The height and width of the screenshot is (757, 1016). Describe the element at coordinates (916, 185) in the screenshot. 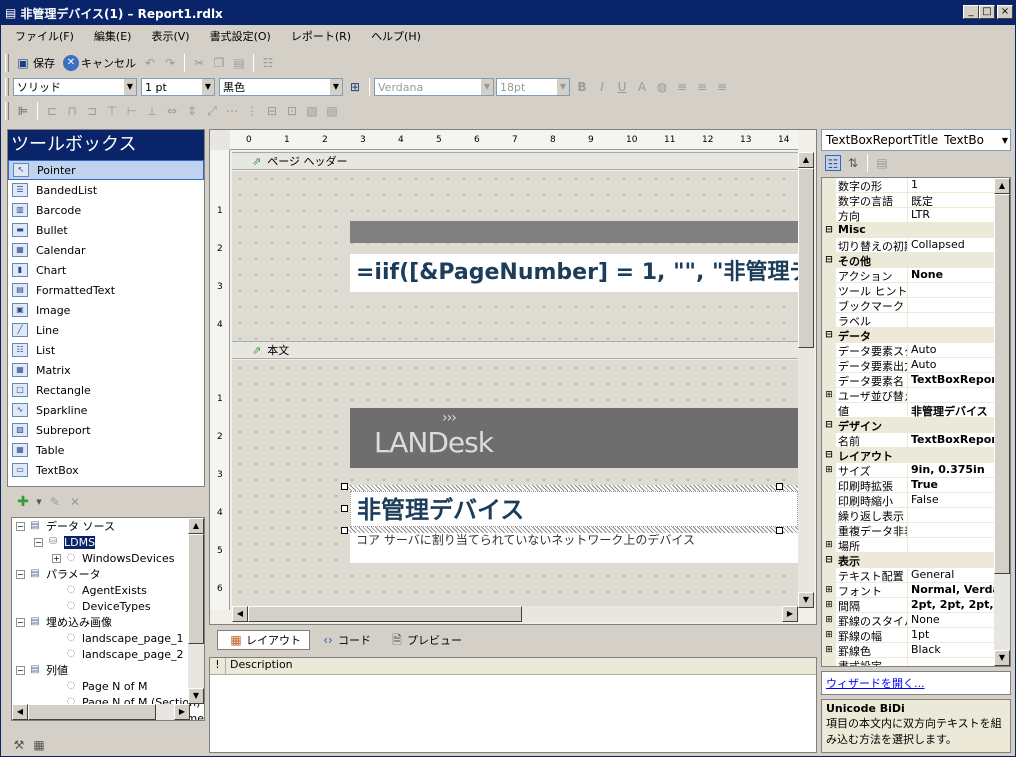

I see `property-row: 数字の形 1` at that location.